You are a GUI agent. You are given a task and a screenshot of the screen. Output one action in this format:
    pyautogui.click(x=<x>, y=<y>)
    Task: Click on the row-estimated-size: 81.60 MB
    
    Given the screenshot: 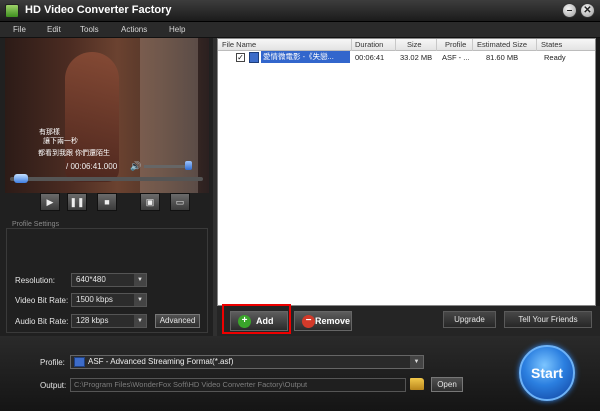 What is the action you would take?
    pyautogui.click(x=502, y=57)
    